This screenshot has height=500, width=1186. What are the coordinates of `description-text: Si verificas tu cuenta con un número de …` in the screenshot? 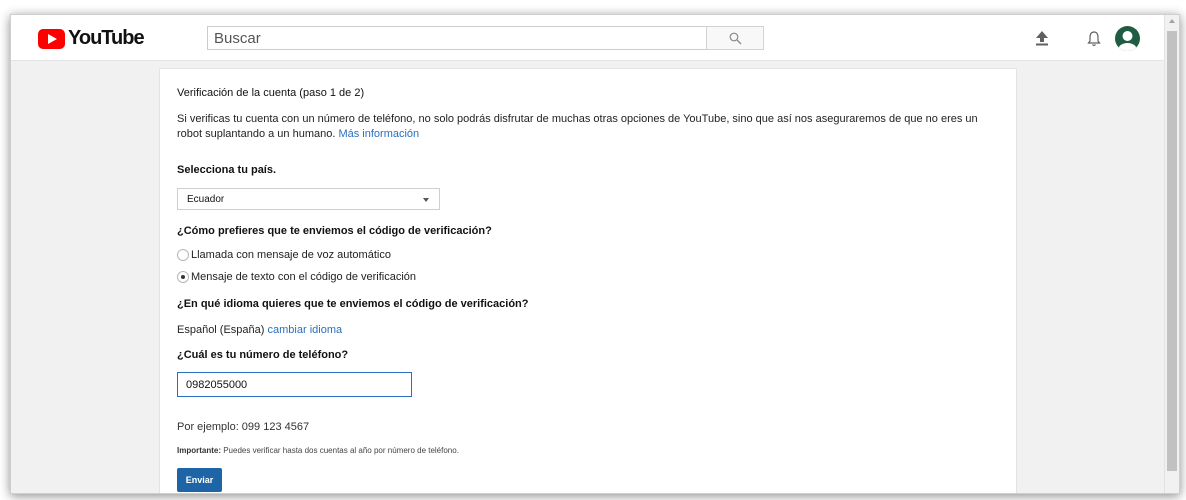 It's located at (587, 127).